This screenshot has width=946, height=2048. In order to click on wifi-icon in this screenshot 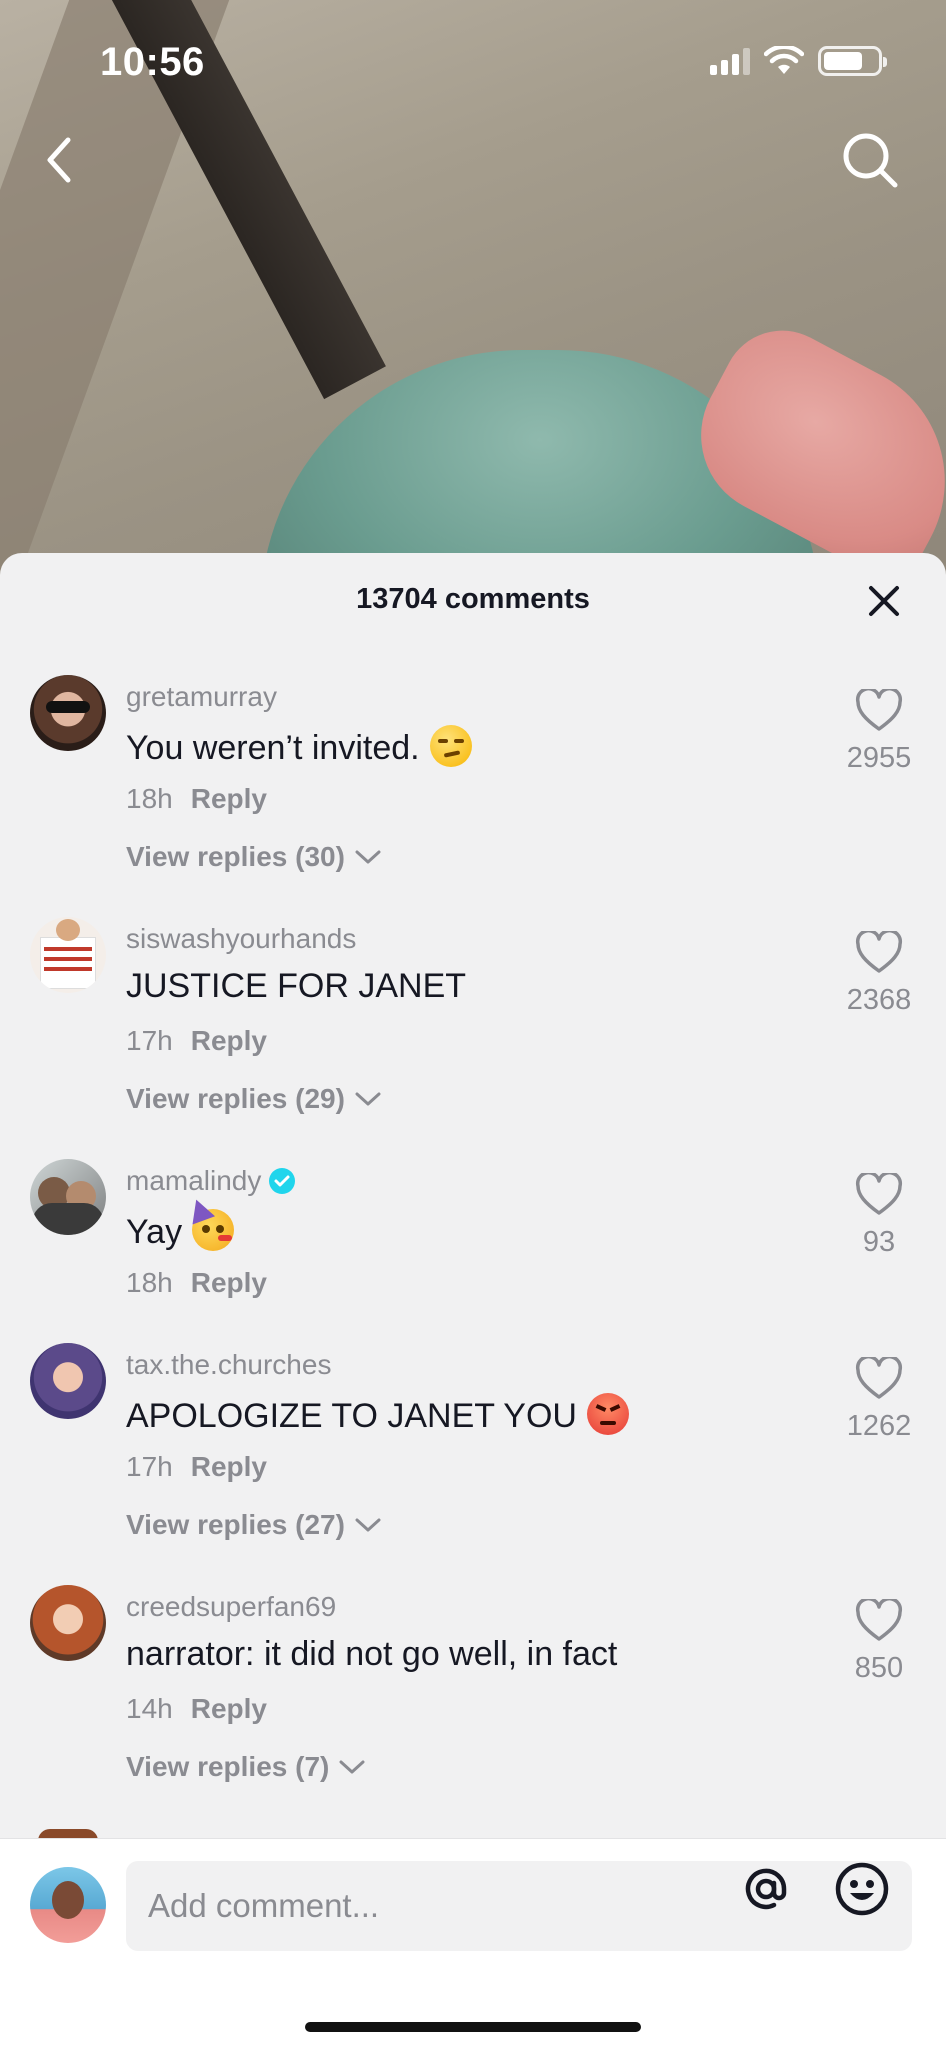, I will do `click(784, 60)`.